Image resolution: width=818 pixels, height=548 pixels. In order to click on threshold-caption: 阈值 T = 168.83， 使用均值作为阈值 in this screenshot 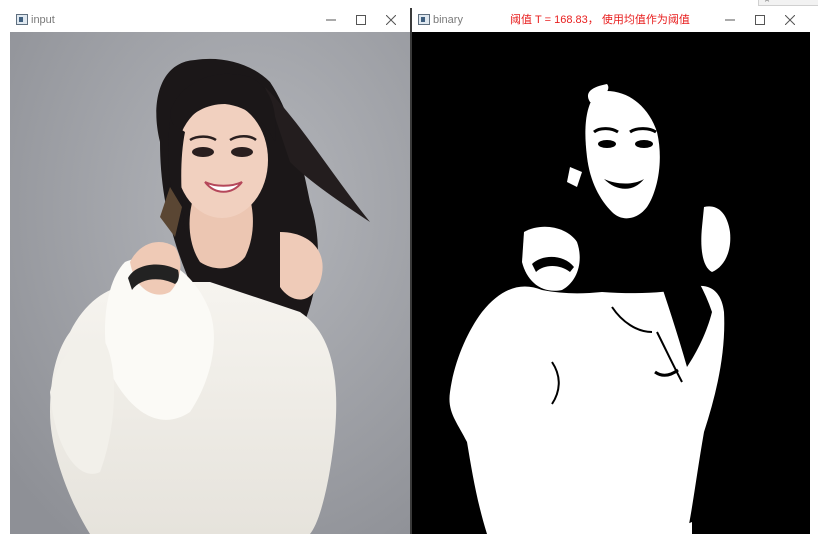, I will do `click(600, 20)`.